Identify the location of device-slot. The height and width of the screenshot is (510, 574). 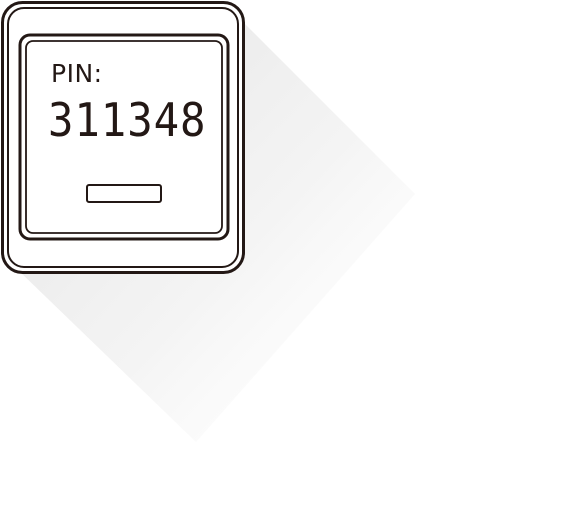
(124, 193).